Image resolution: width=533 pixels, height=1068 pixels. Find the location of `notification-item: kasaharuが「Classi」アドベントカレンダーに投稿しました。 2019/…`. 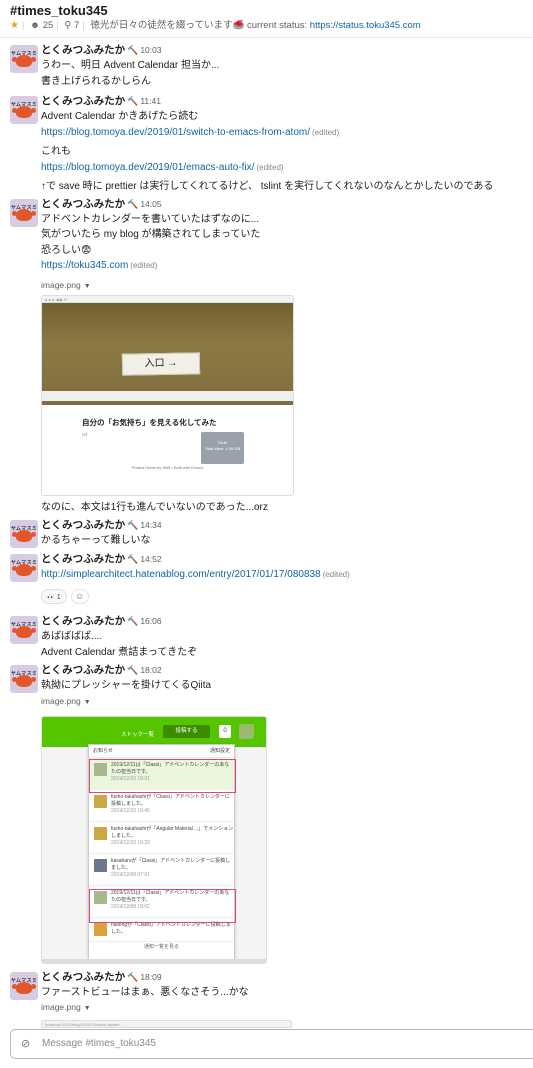

notification-item: kasaharuが「Classi」アドベントカレンダーに投稿しました。 2019/… is located at coordinates (161, 870).